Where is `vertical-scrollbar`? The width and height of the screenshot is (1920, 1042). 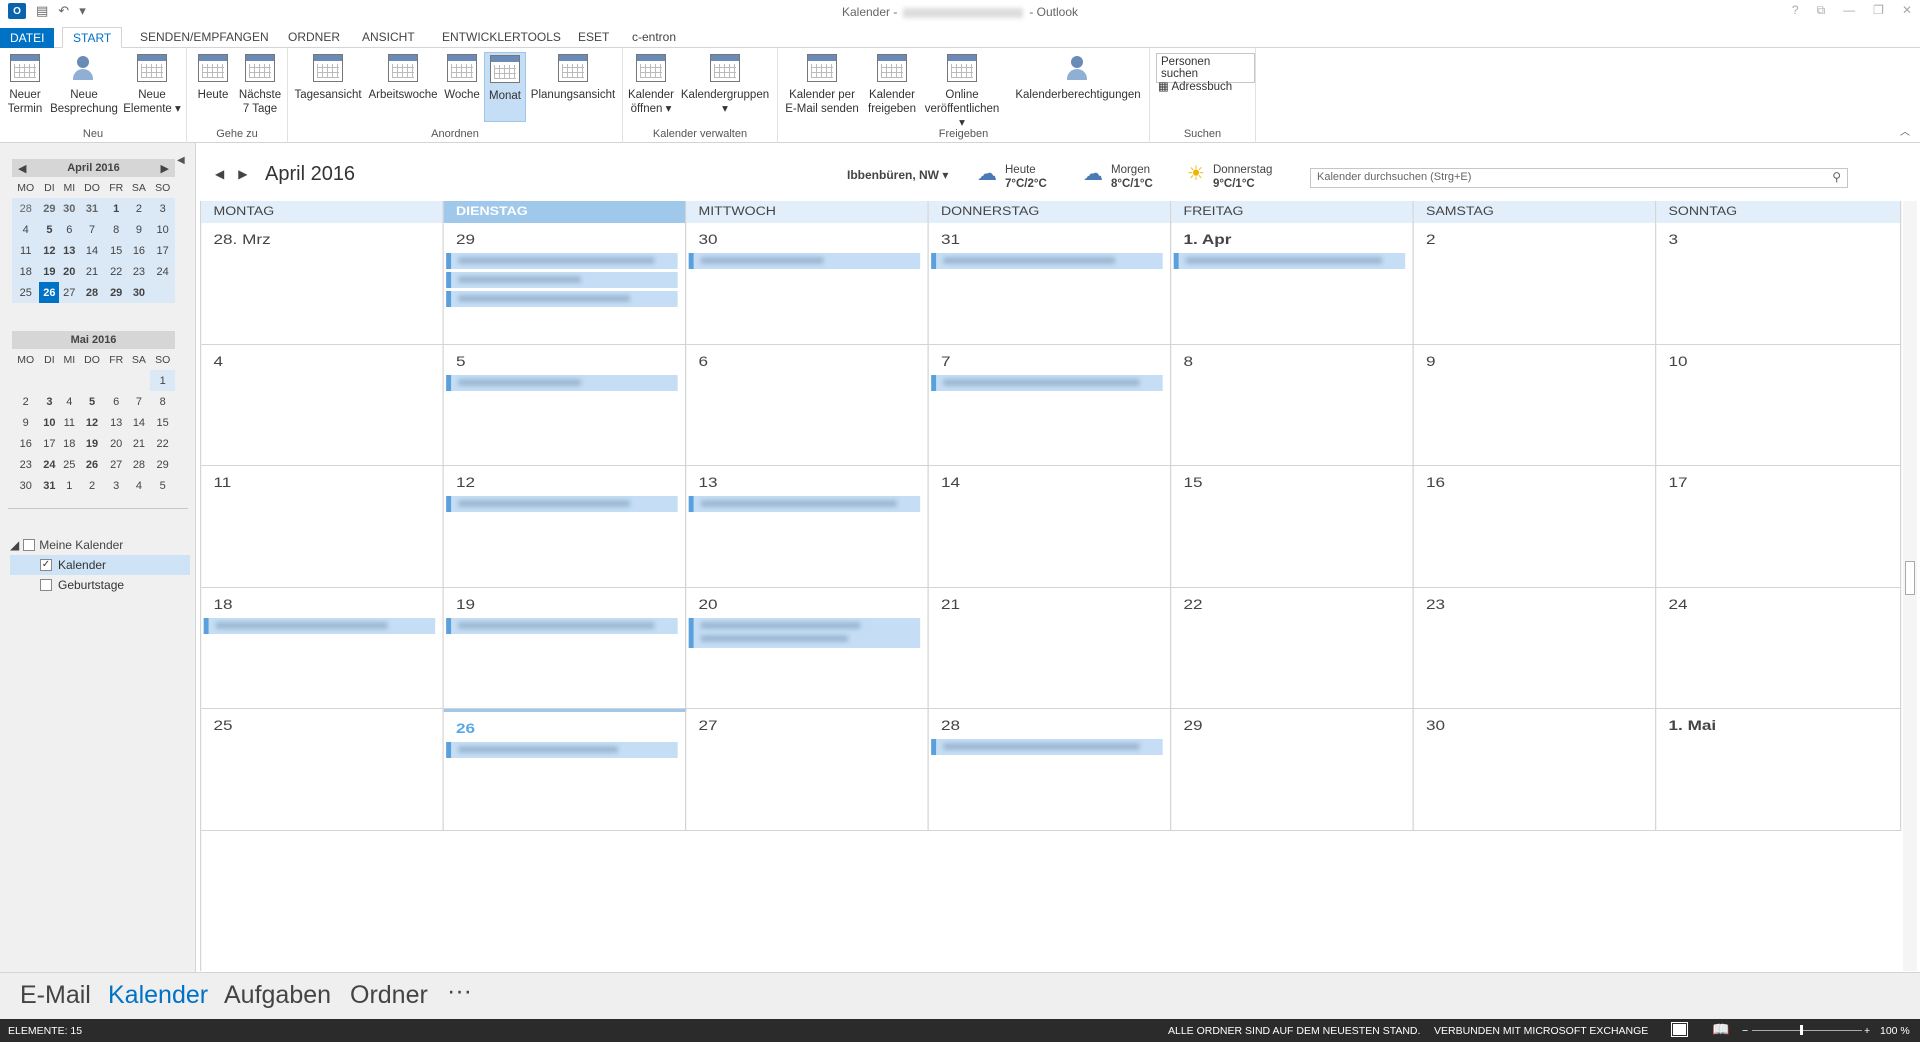
vertical-scrollbar is located at coordinates (1910, 586).